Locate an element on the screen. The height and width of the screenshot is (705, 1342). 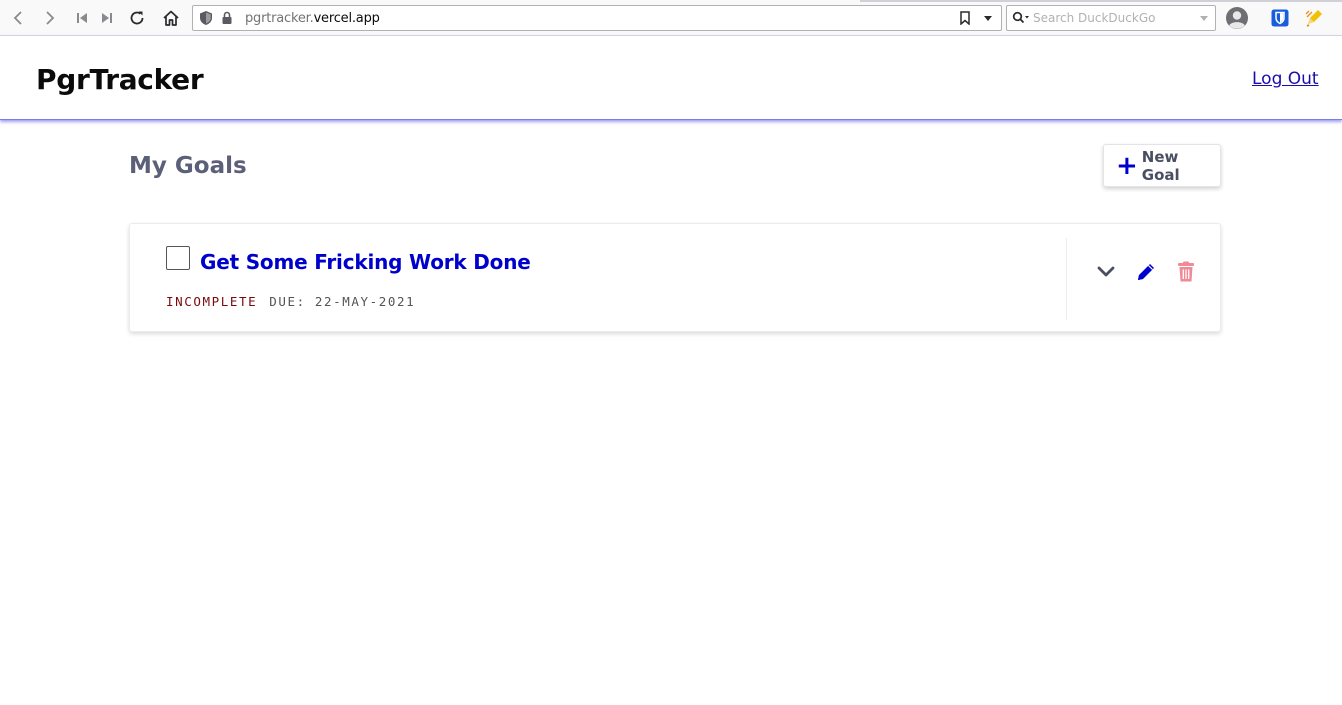
browser-toolbar: pgrtracker.vercel.app is located at coordinates (671, 18).